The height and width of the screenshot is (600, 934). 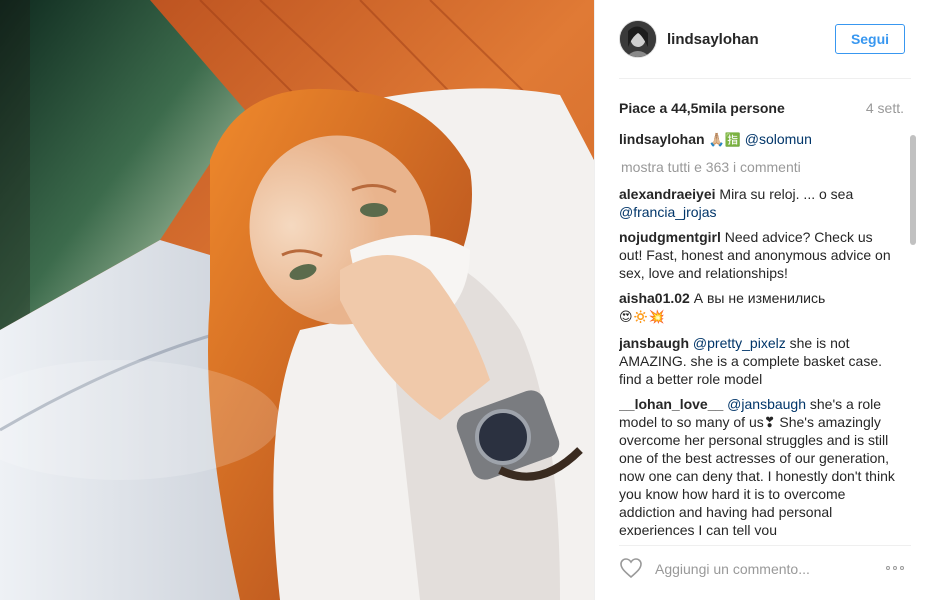 I want to click on scrollbar-thumb, so click(x=913, y=190).